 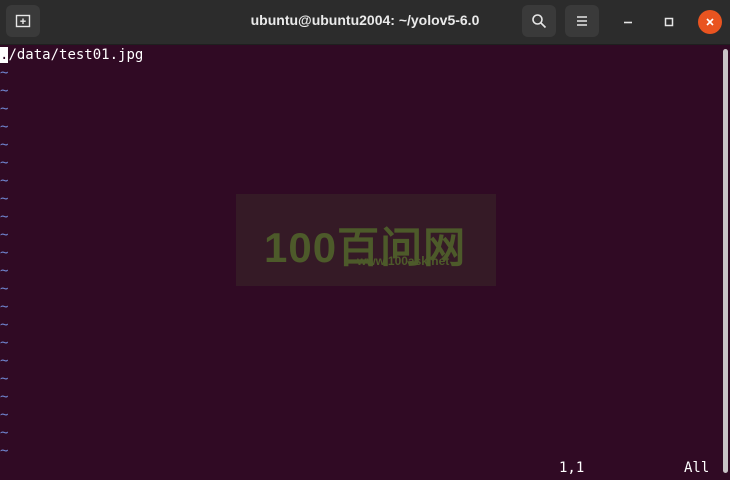 I want to click on close-icon, so click(x=710, y=22).